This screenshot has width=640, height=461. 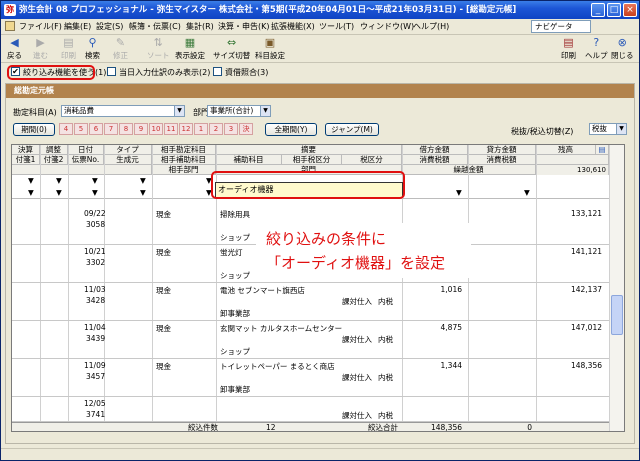 What do you see at coordinates (502, 150) in the screenshot?
I see `col-header: 貸方金額` at bounding box center [502, 150].